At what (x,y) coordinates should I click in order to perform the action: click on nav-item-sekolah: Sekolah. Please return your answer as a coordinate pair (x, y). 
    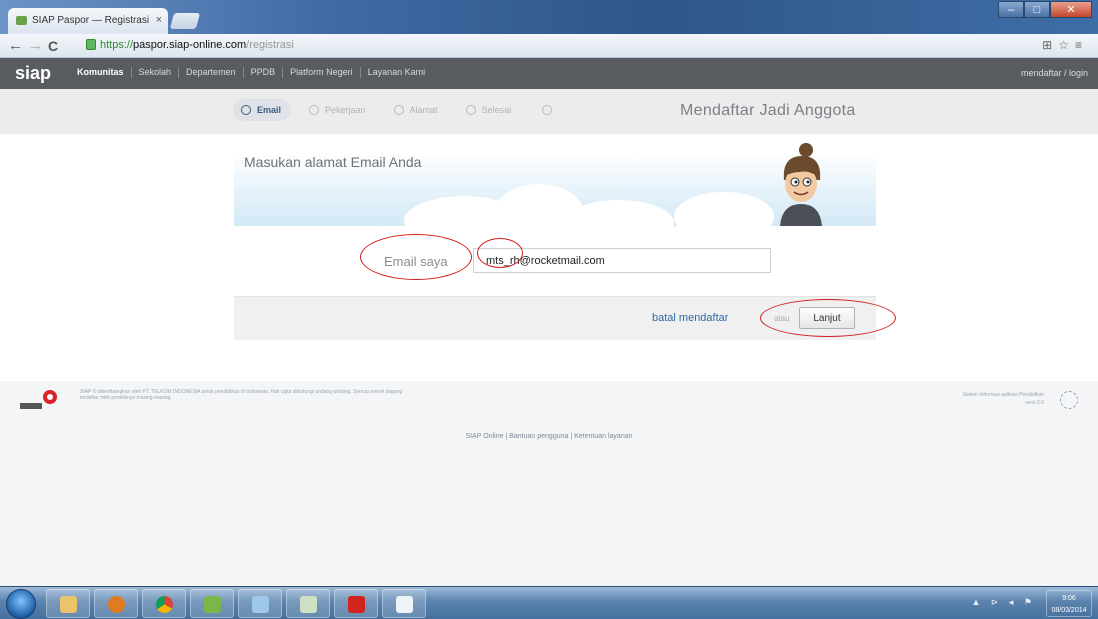
    Looking at the image, I should click on (156, 72).